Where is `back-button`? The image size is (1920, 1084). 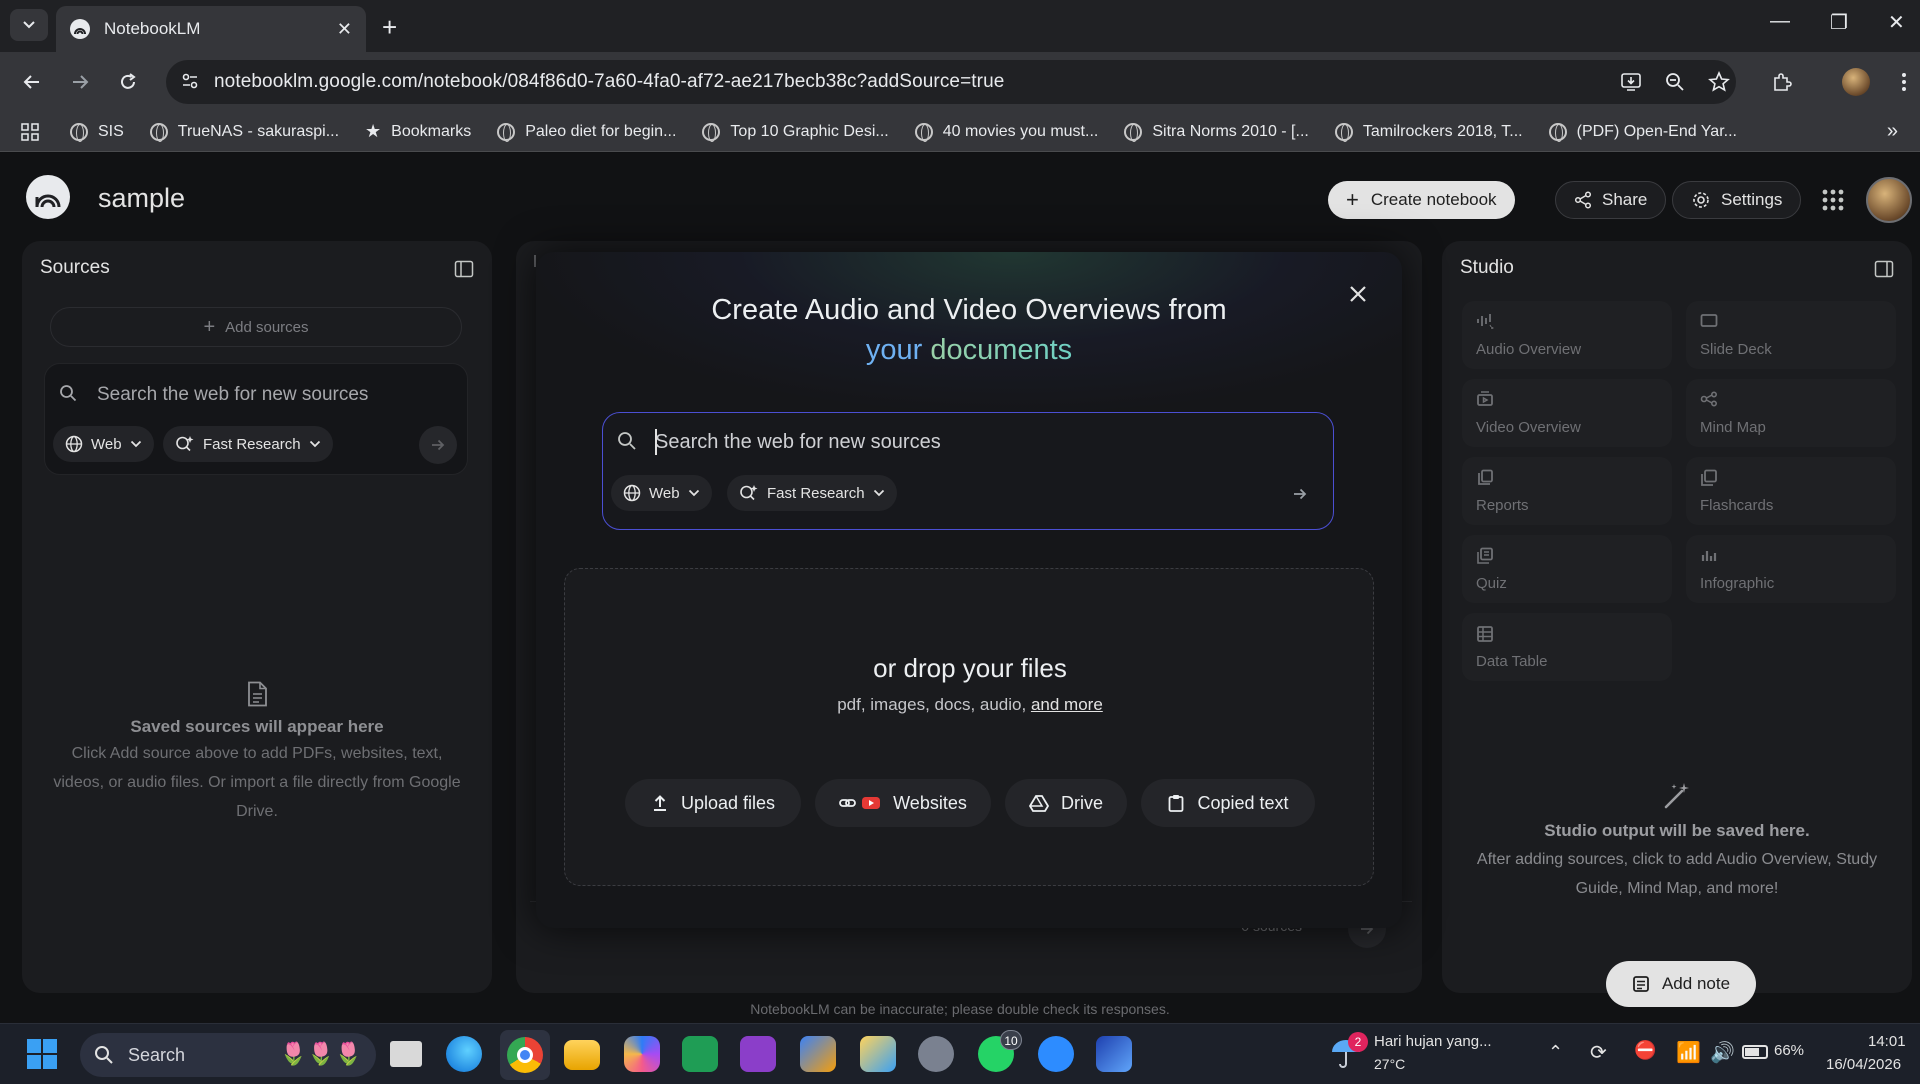 back-button is located at coordinates (32, 82).